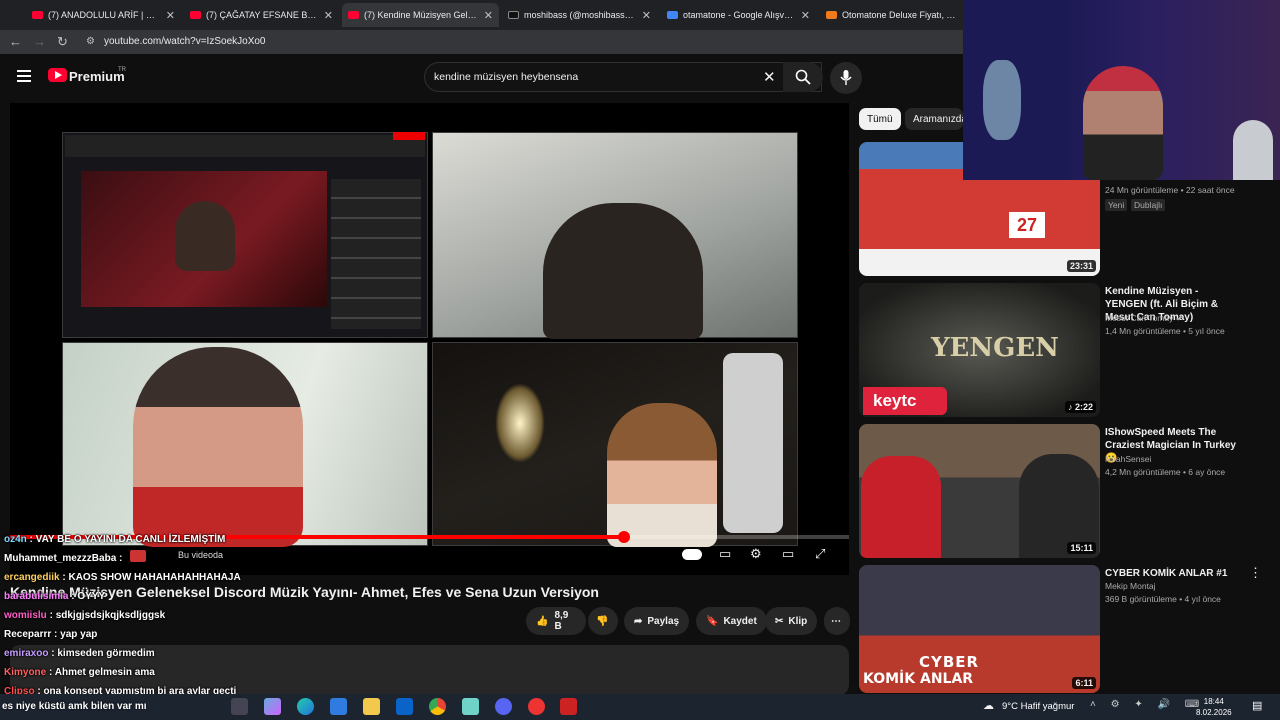  Describe the element at coordinates (1002, 100) in the screenshot. I see `guitar` at that location.